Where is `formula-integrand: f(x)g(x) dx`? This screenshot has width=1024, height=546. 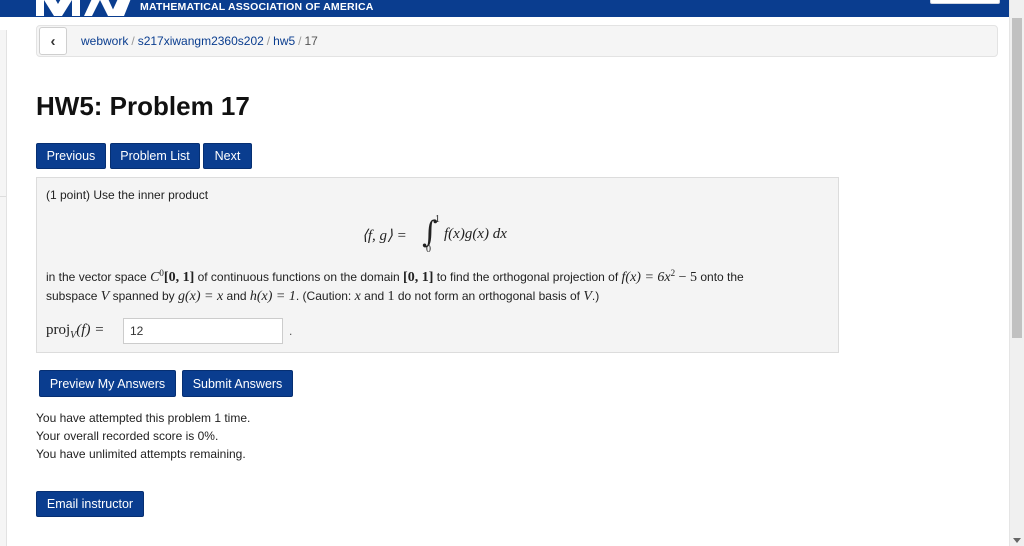
formula-integrand: f(x)g(x) dx is located at coordinates (475, 234).